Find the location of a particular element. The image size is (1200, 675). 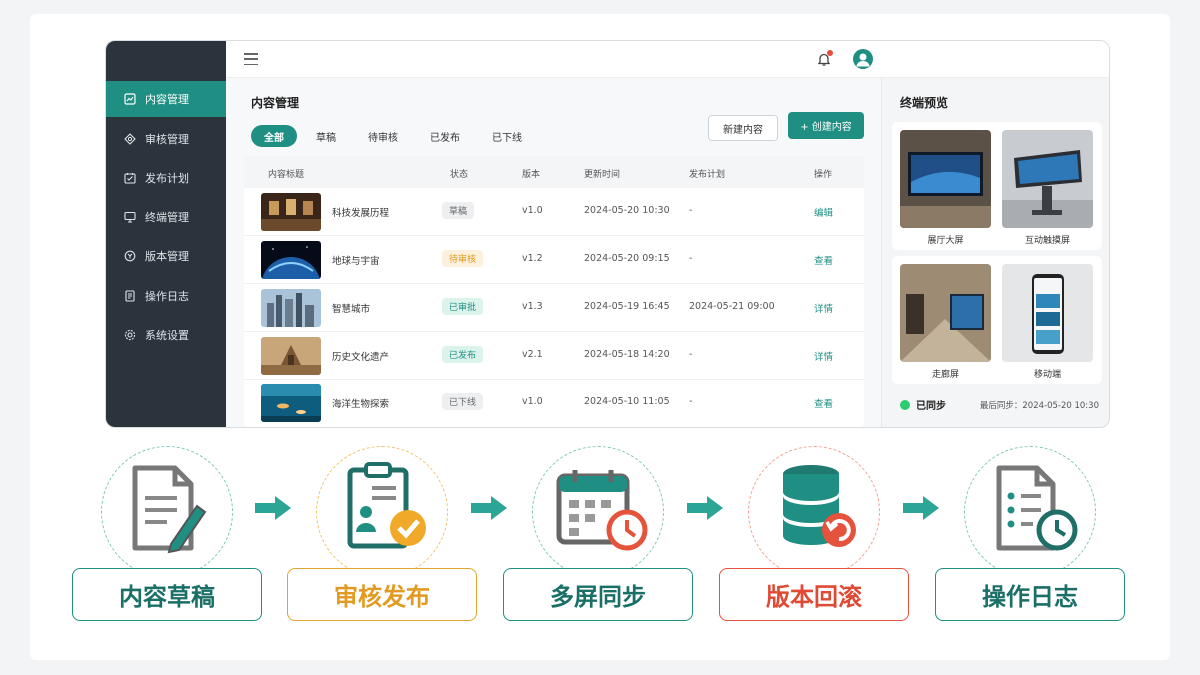

table-row: 历史文化遗产 已发布 v2.1 2024-05-18 14:20 - 详情 is located at coordinates (554, 356).